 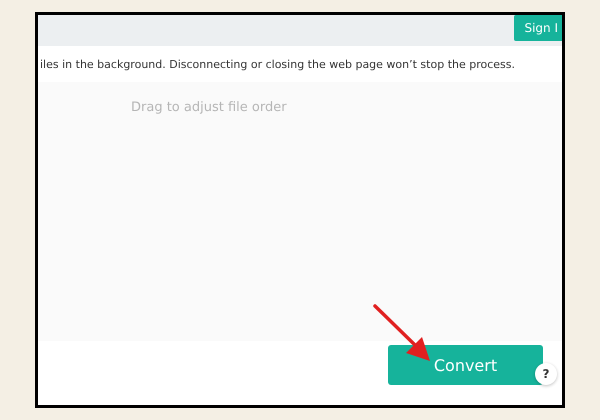 What do you see at coordinates (278, 64) in the screenshot?
I see `notice-text: iles in the background. Disconnecting or closing the web page won’t stop the process.` at bounding box center [278, 64].